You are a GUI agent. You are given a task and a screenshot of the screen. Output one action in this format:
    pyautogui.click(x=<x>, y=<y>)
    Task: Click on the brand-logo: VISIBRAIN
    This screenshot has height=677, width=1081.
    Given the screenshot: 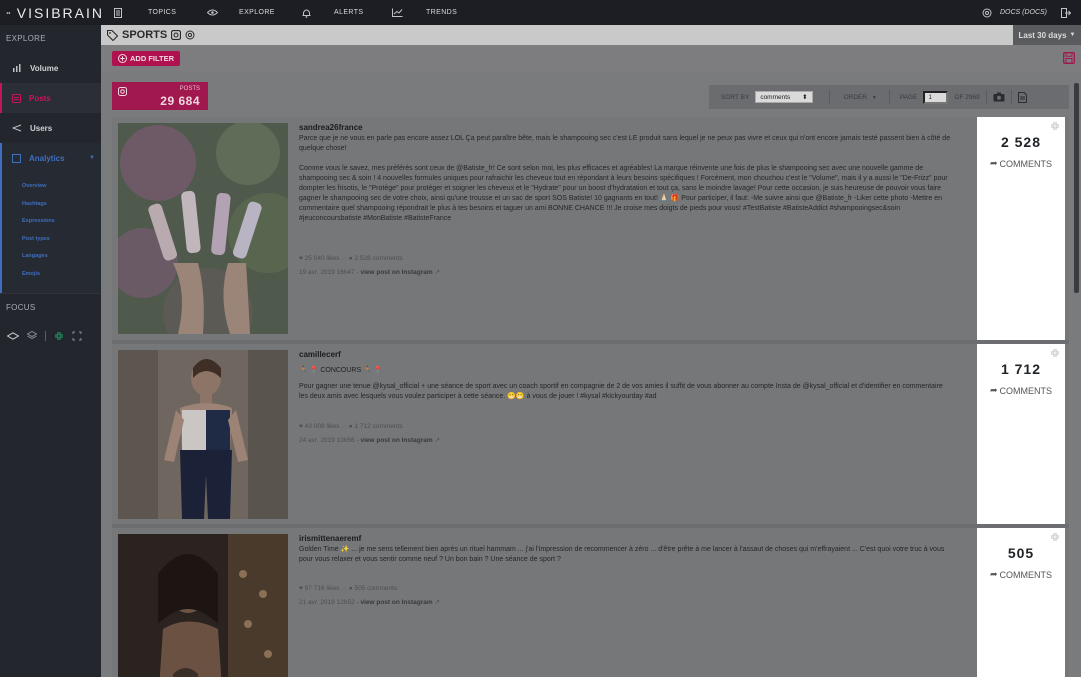 What is the action you would take?
    pyautogui.click(x=52, y=12)
    